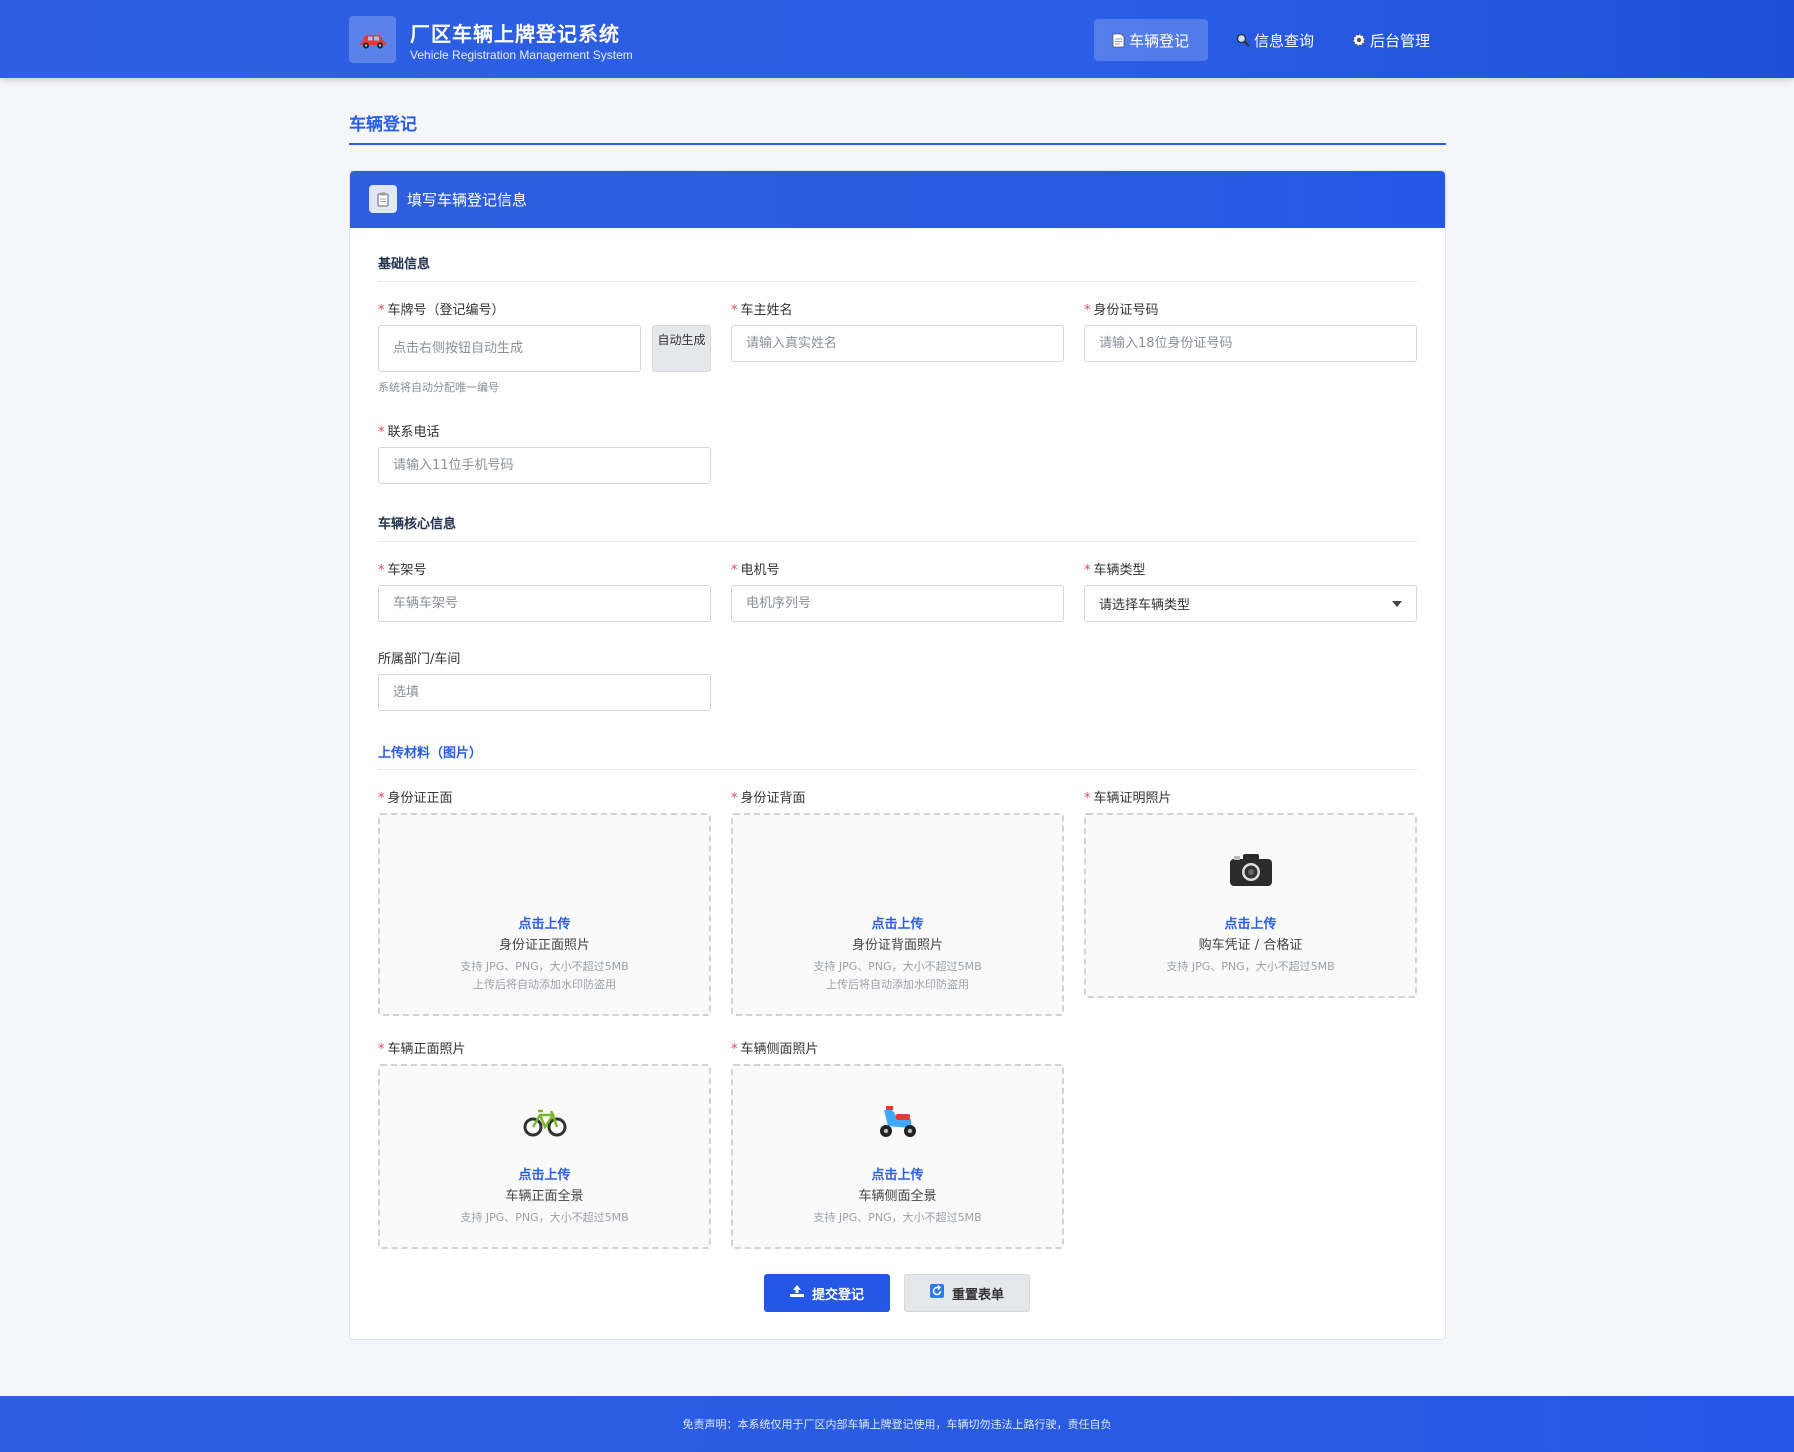  I want to click on id-number-input, so click(1250, 343).